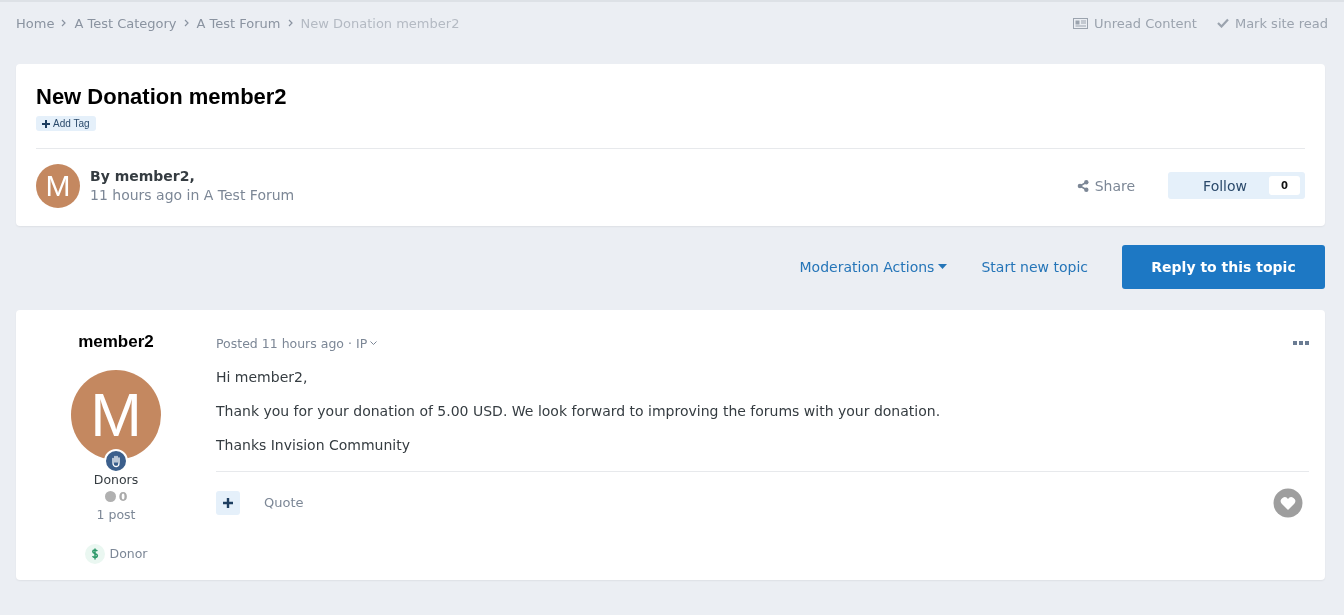  I want to click on caret-icon, so click(943, 266).